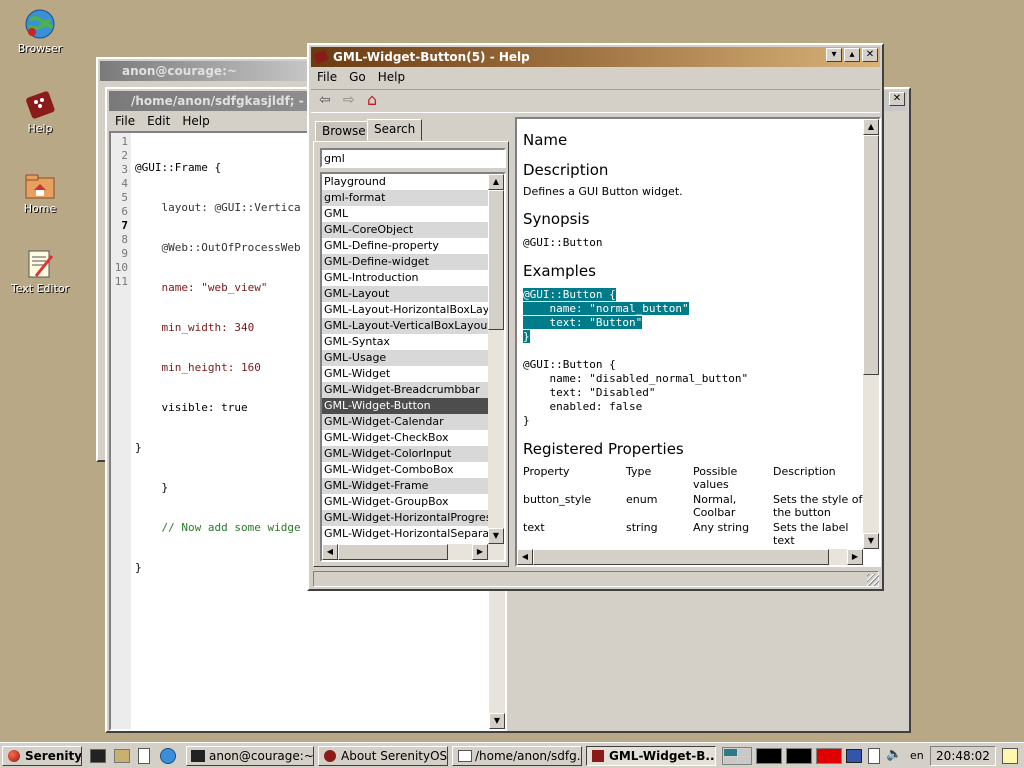  Describe the element at coordinates (566, 170) in the screenshot. I see `heading-description: Description` at that location.